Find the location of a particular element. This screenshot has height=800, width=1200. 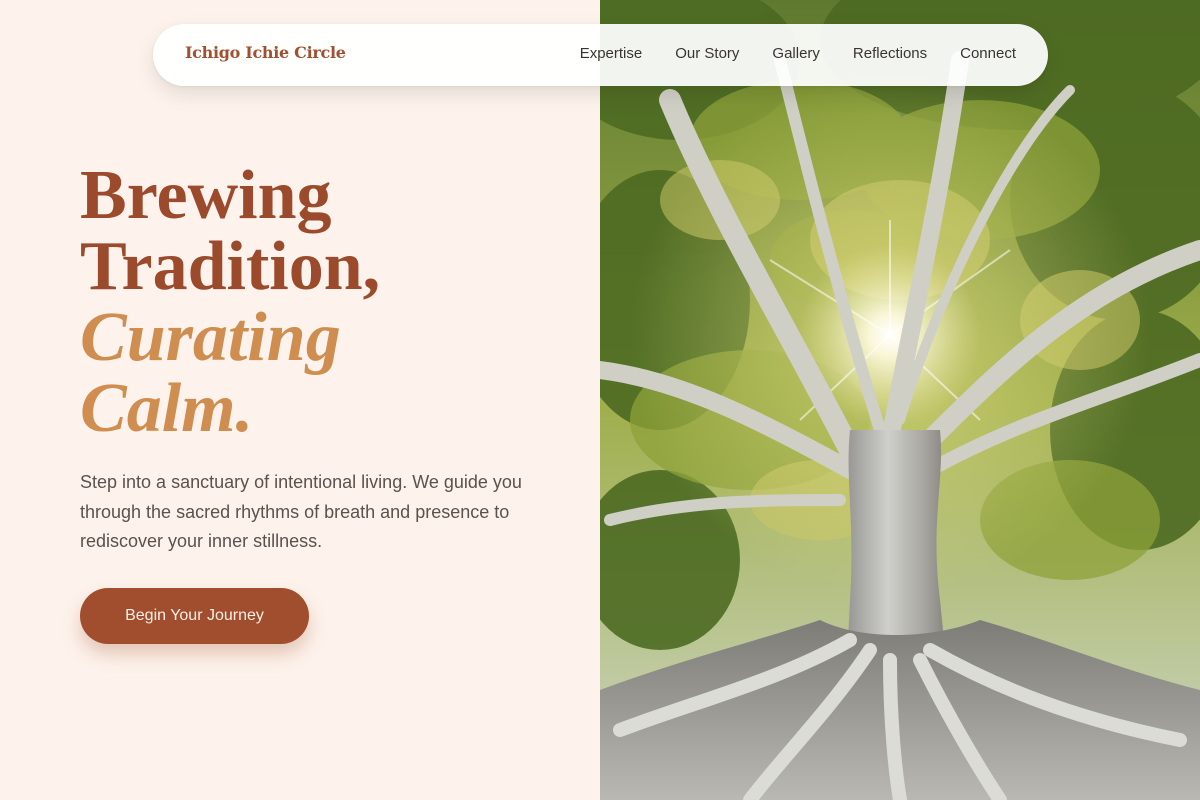

hero-title-line-2: Tradition, is located at coordinates (230, 266).